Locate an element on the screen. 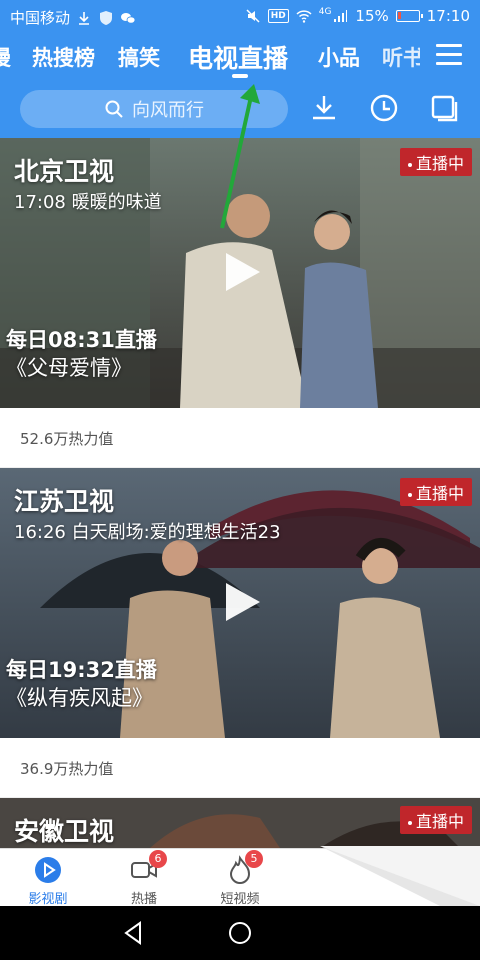 The width and height of the screenshot is (480, 960). now-playing: 17:08 暖暖的味道 is located at coordinates (88, 202).